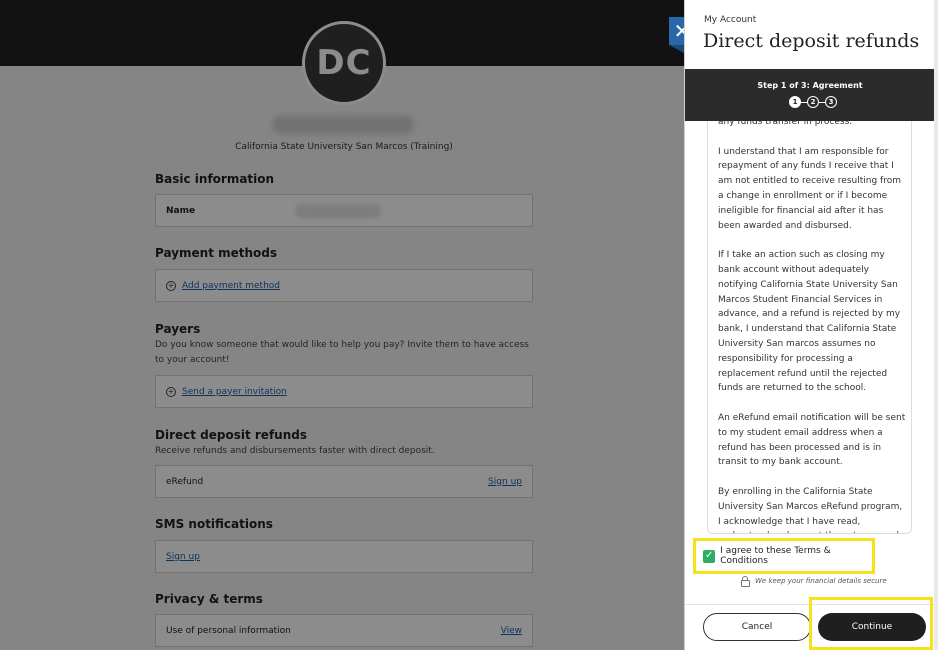 This screenshot has width=938, height=650. I want to click on step-indicator: Step 1 of 3: Agreement 1 2 3, so click(810, 95).